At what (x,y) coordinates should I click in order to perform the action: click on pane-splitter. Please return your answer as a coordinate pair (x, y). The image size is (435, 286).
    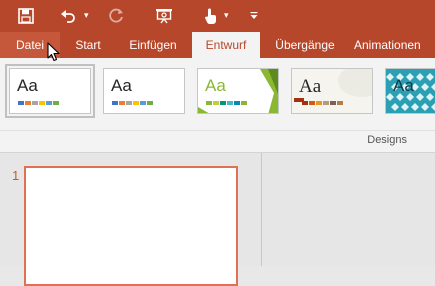
    Looking at the image, I should click on (261, 209).